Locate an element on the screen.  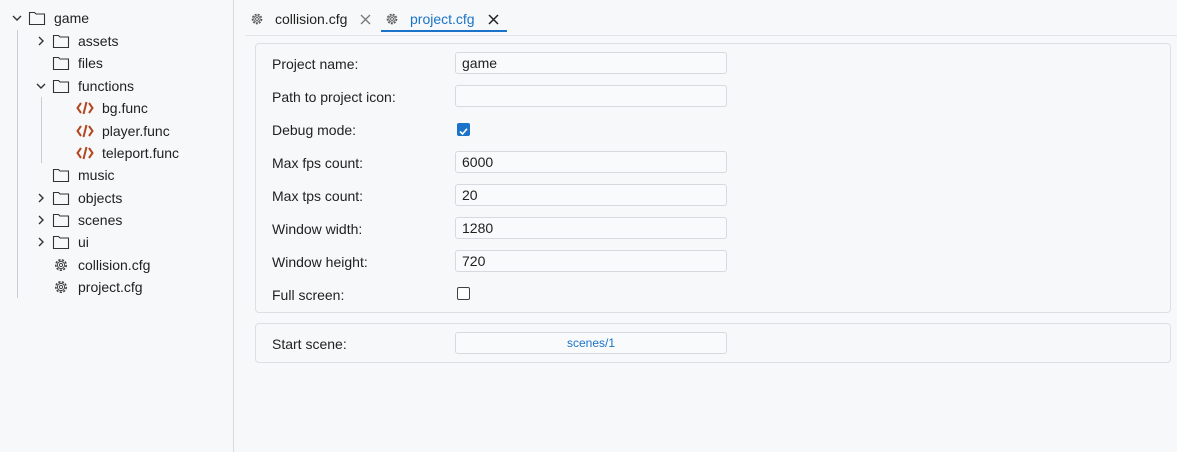
tree-item-label: files is located at coordinates (90, 63).